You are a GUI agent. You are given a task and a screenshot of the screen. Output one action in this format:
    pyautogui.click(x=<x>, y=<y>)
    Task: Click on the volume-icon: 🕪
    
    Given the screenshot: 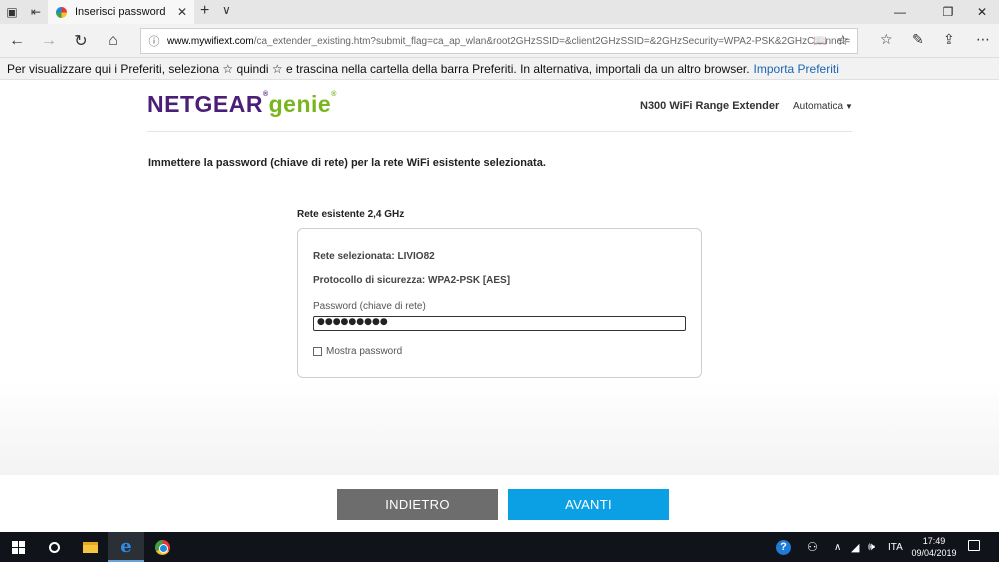 What is the action you would take?
    pyautogui.click(x=871, y=547)
    